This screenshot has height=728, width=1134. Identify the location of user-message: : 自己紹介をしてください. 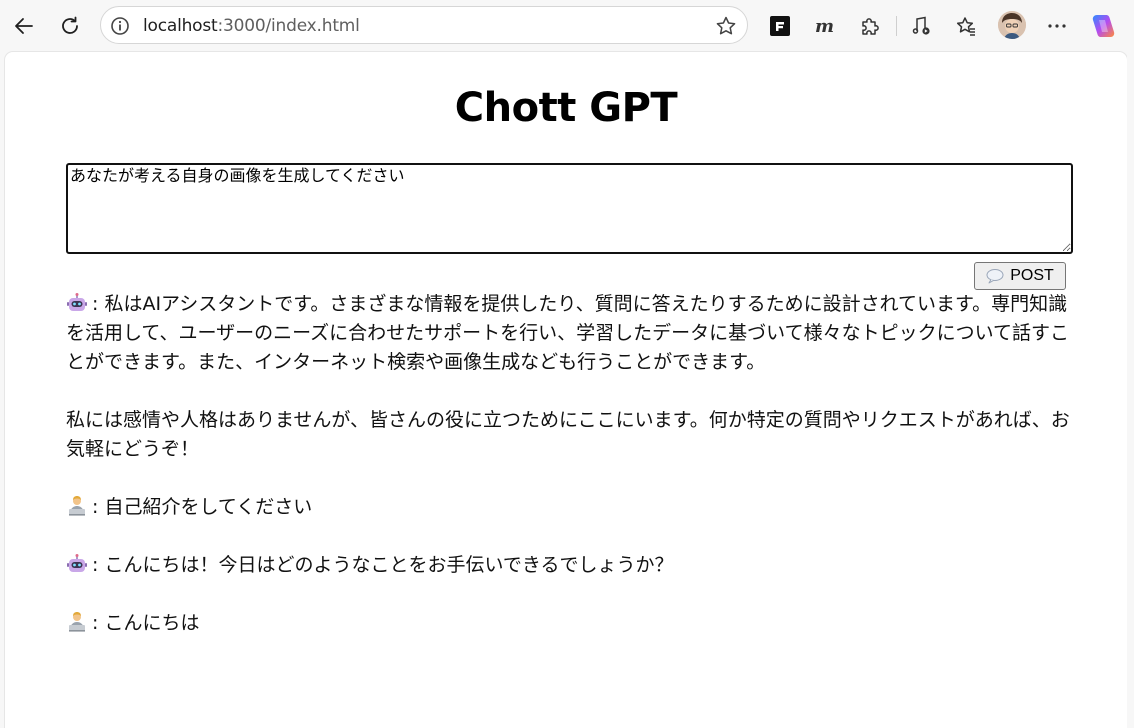
(568, 507).